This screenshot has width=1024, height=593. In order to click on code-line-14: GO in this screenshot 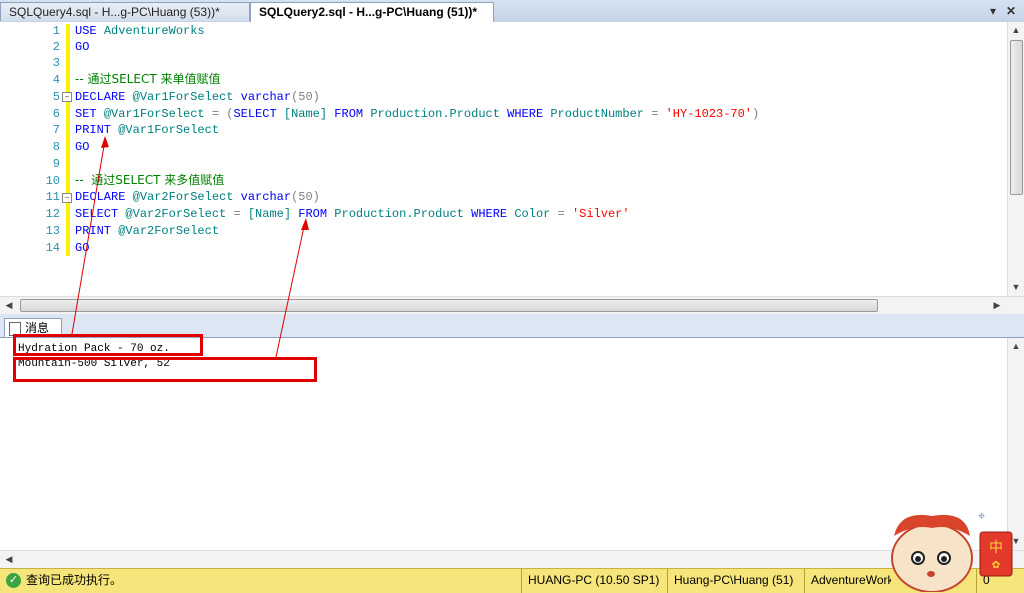, I will do `click(82, 248)`.